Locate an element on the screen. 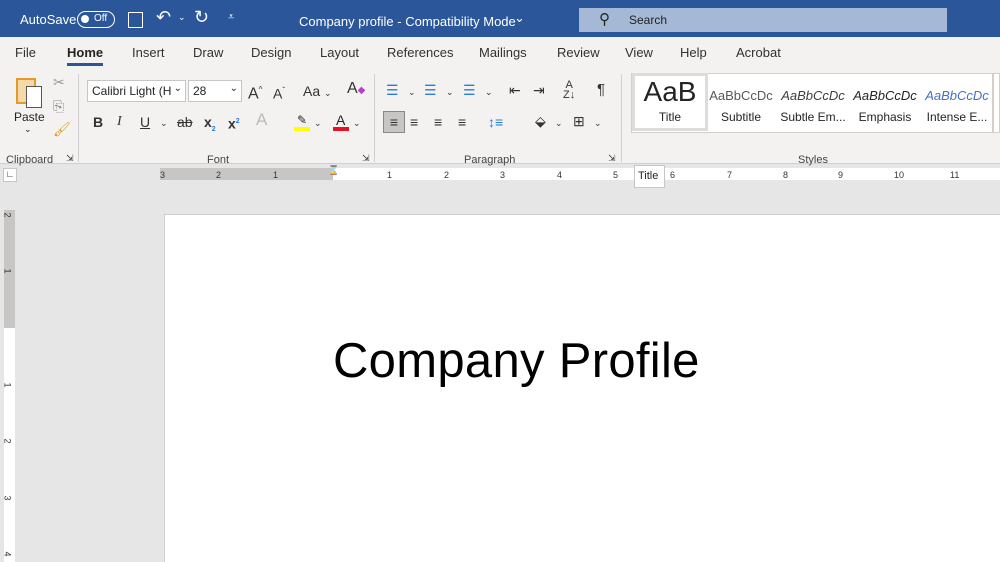 This screenshot has width=1000, height=562. chevron-down-icon: ⌄ is located at coordinates (519, 18).